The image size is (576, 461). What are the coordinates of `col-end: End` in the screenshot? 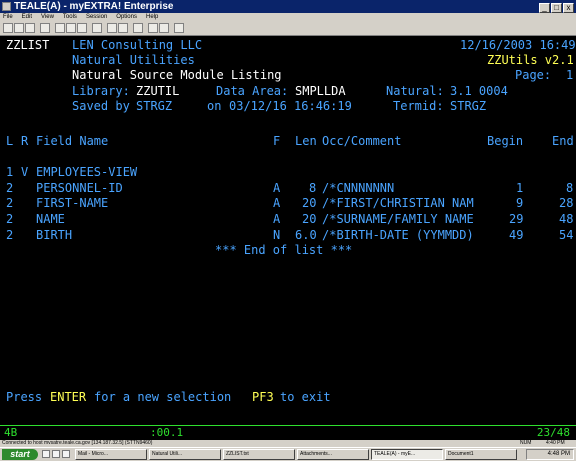 It's located at (563, 141).